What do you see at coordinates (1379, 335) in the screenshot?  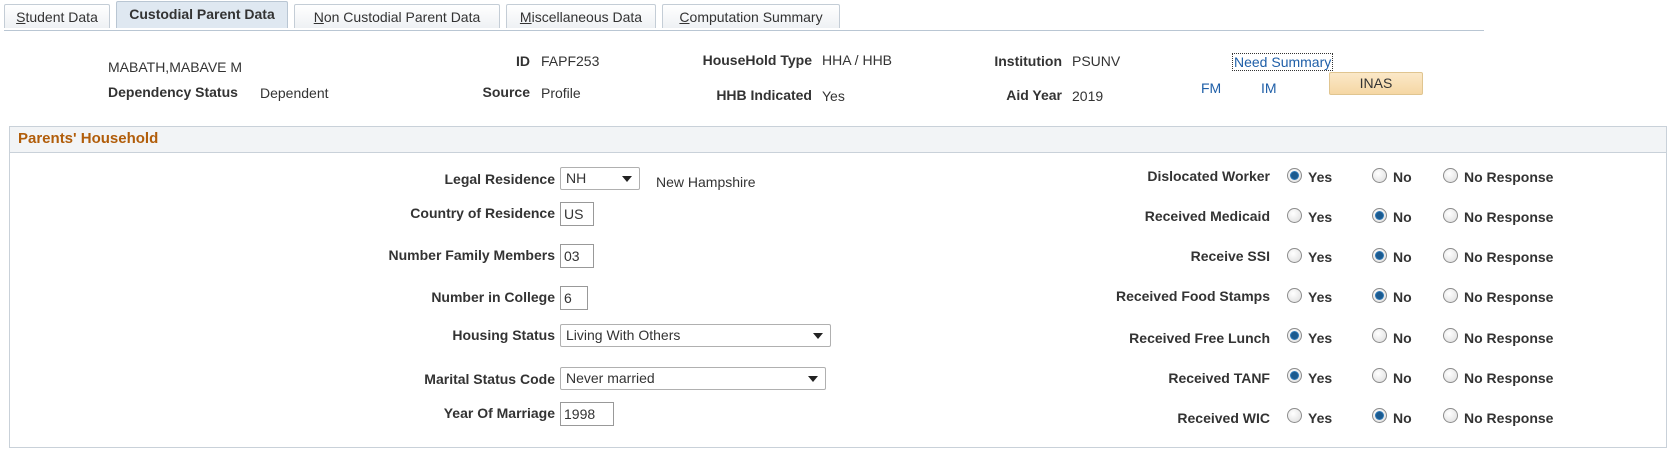 I see `received-free-lunch-no-radio` at bounding box center [1379, 335].